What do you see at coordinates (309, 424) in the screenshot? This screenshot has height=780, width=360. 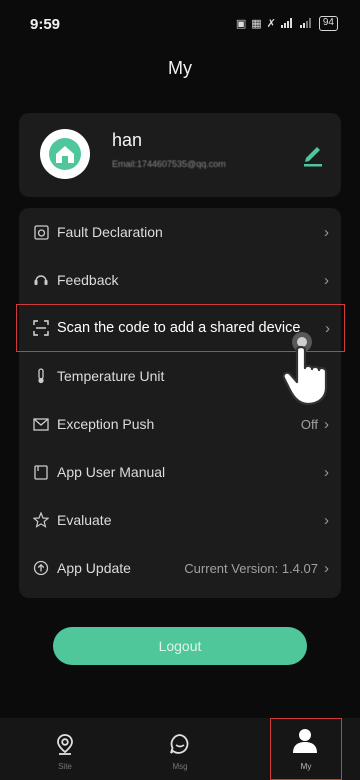 I see `exception-push-value: Off` at bounding box center [309, 424].